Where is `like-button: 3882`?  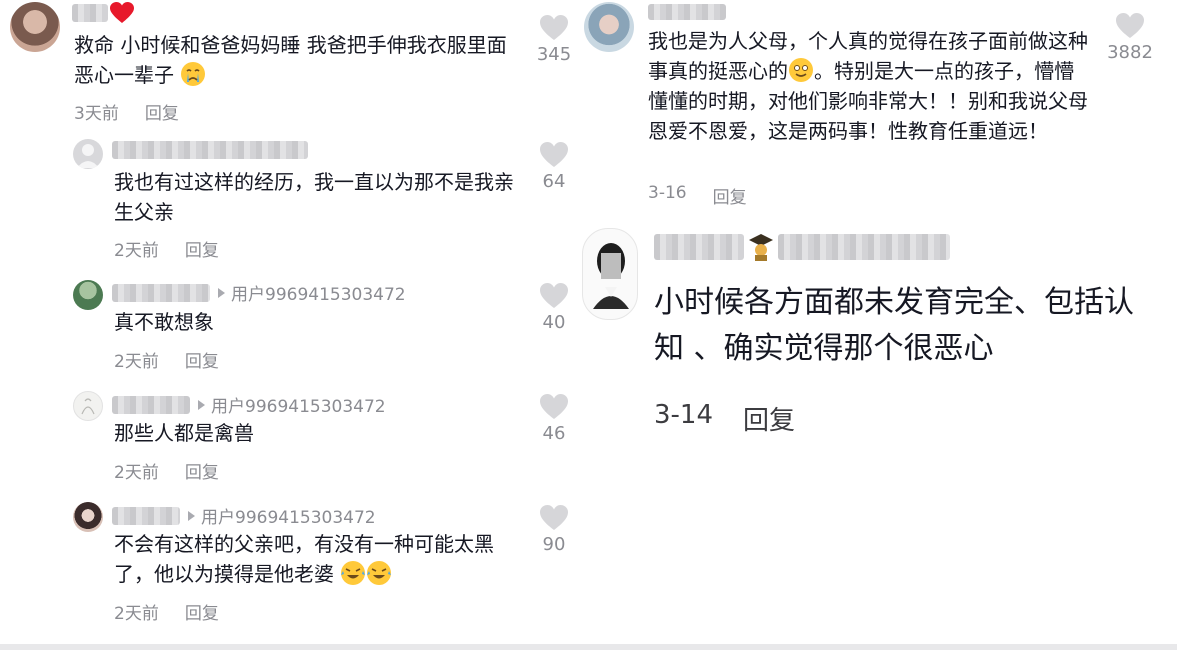 like-button: 3882 is located at coordinates (1130, 37).